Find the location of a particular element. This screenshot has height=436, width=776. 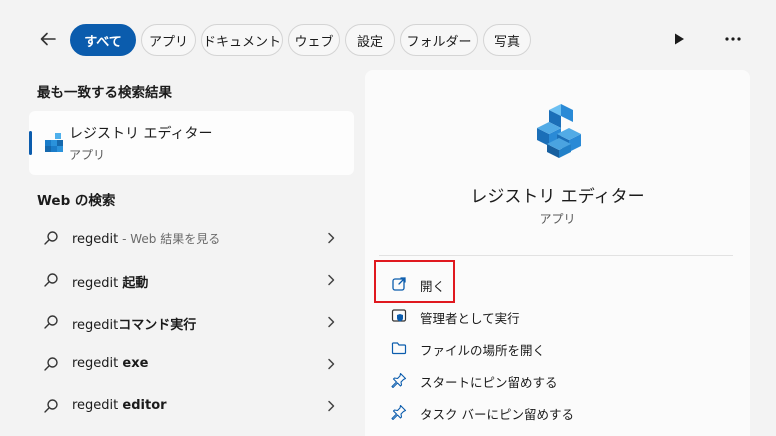

action-label: 管理者として実行 is located at coordinates (470, 318).